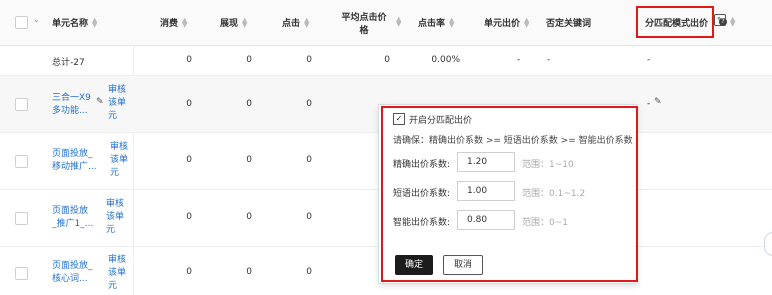 The height and width of the screenshot is (295, 772). I want to click on total-label: 总计-27, so click(68, 63).